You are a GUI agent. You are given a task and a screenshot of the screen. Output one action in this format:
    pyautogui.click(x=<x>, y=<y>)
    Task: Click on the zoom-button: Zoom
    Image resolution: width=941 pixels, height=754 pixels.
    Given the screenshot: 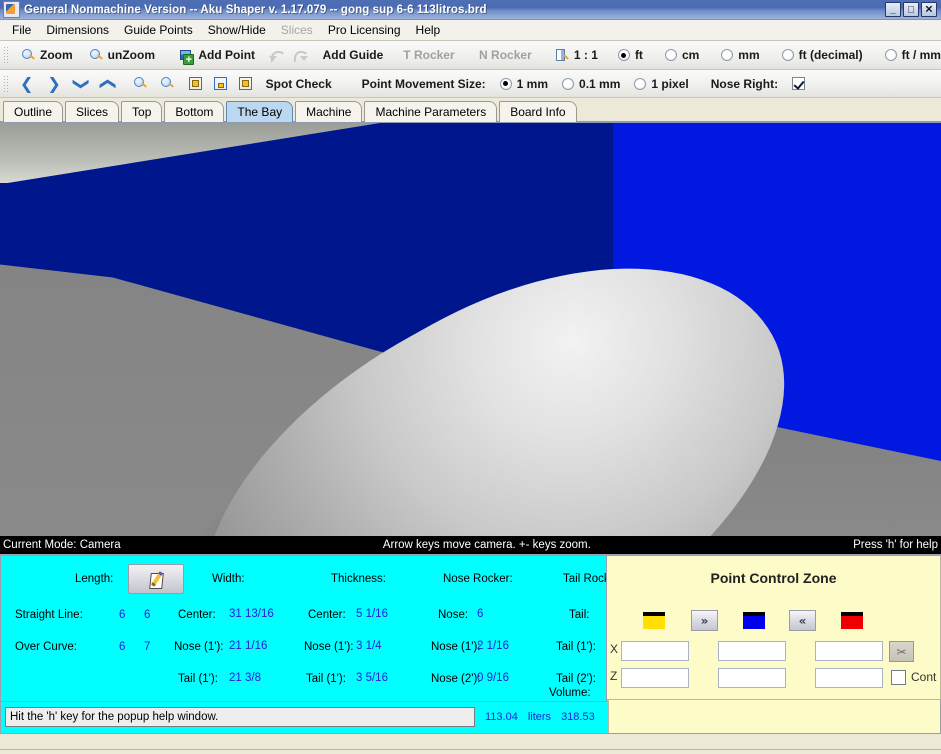 What is the action you would take?
    pyautogui.click(x=47, y=55)
    